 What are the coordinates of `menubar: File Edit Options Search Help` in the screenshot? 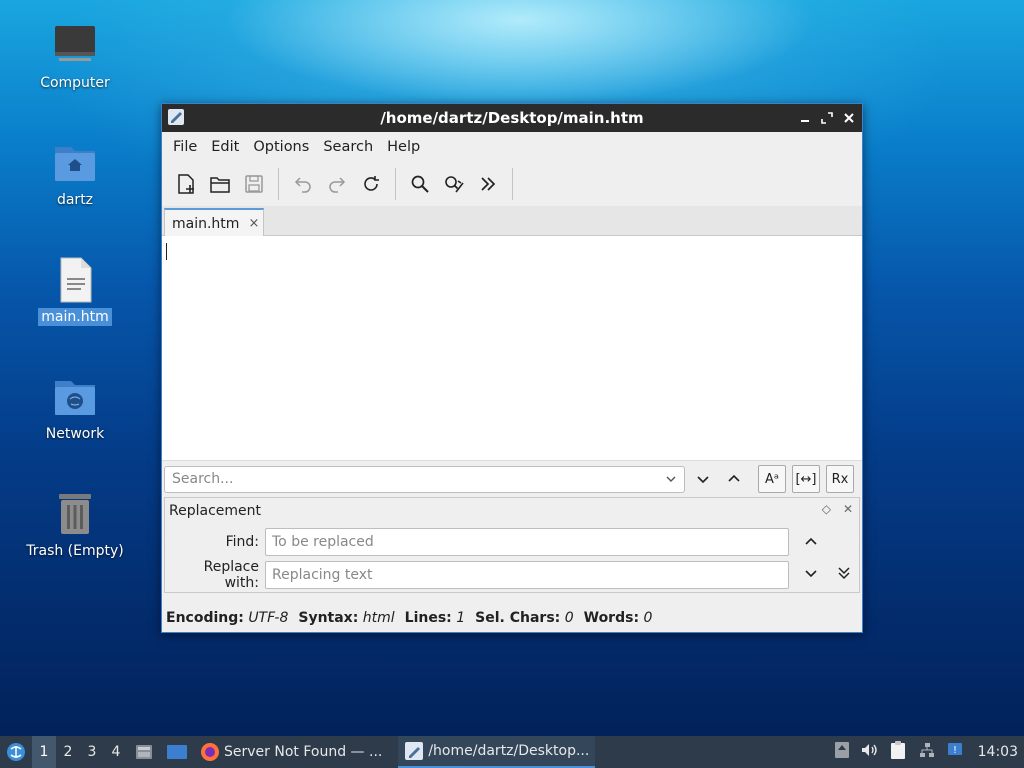 It's located at (512, 147).